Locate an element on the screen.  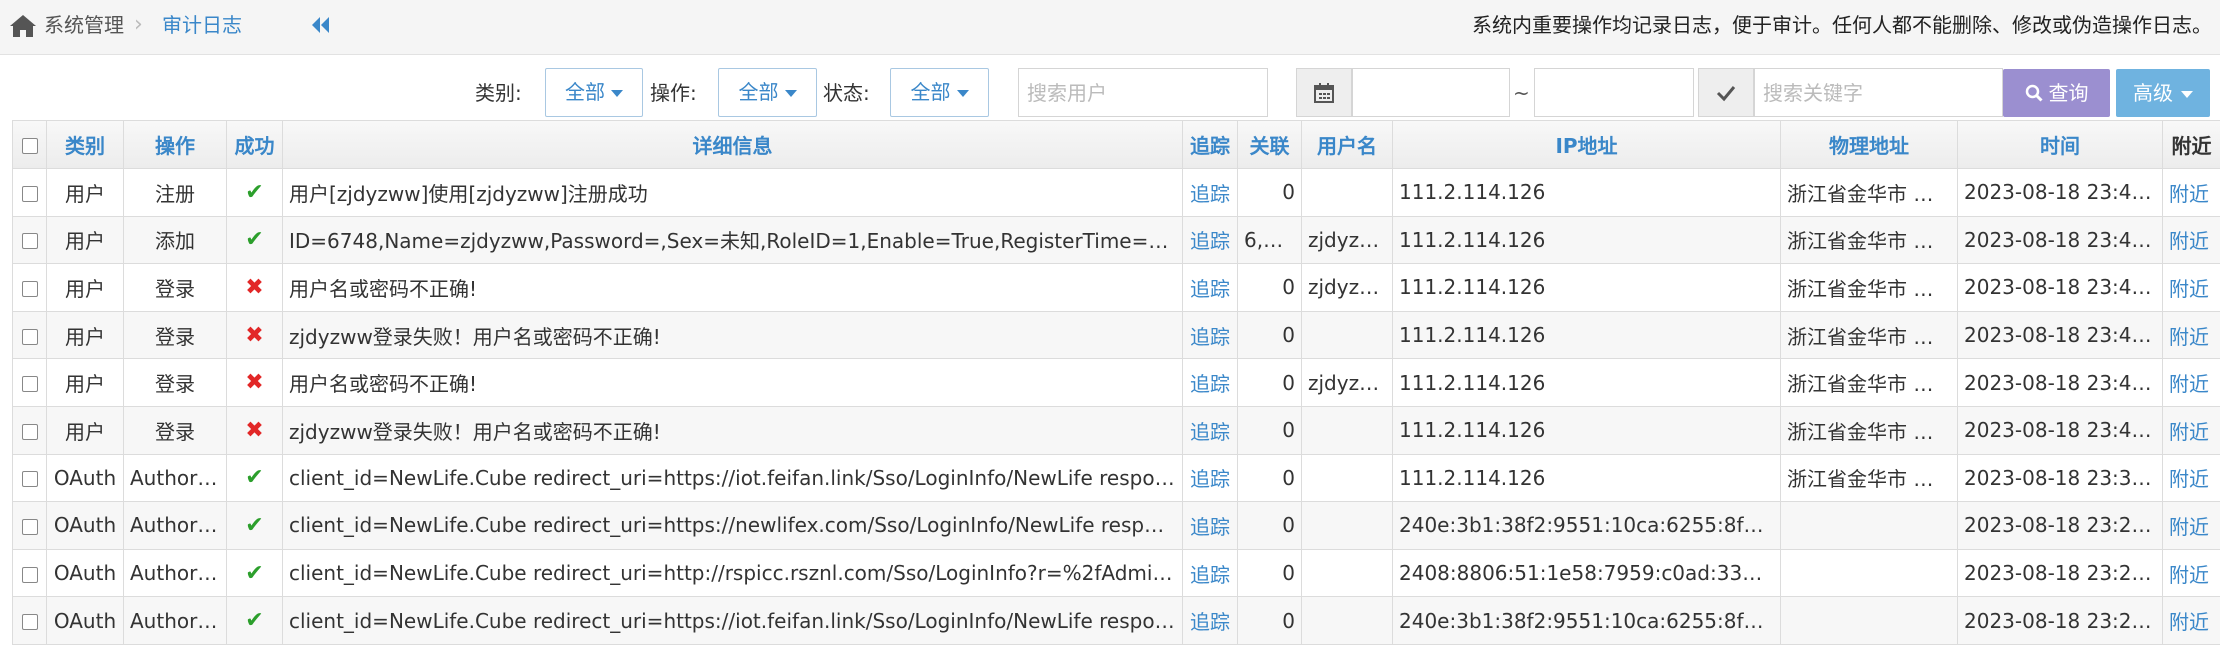
advanced-label: 高级 is located at coordinates (2153, 93).